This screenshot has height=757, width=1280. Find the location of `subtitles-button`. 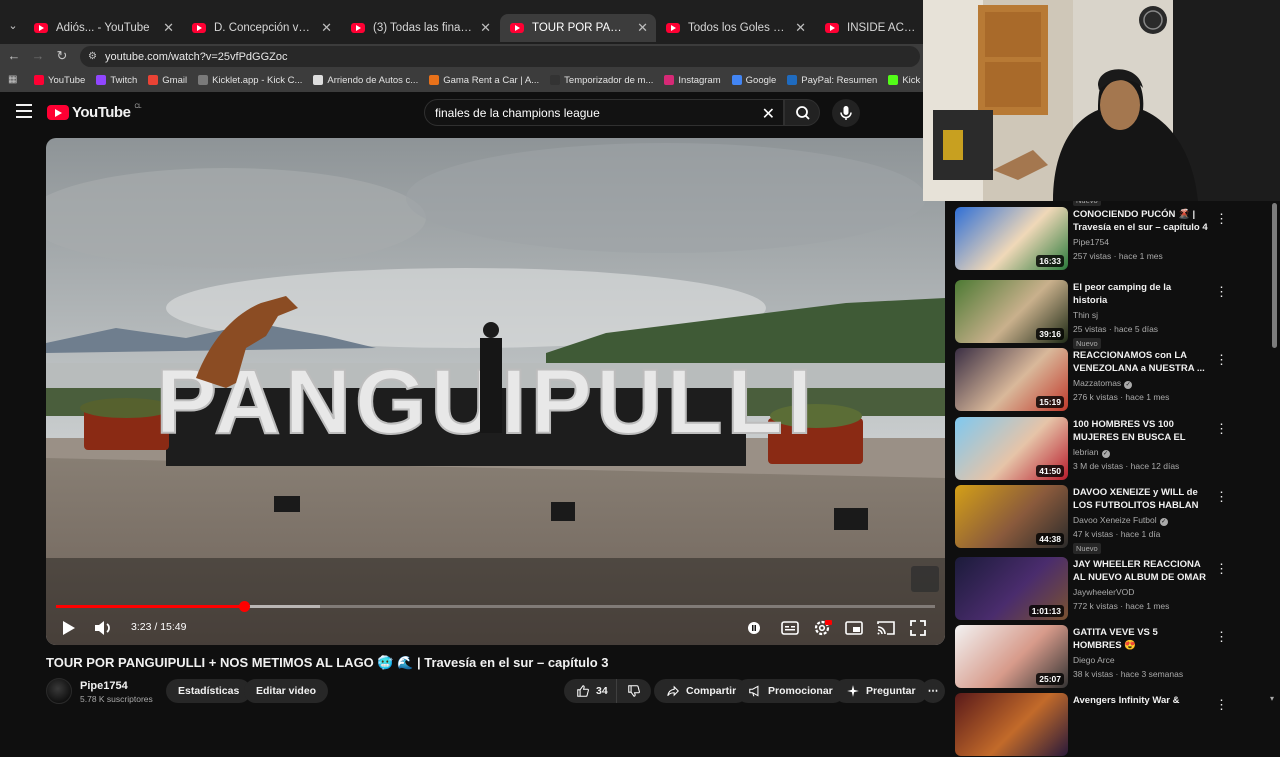

subtitles-button is located at coordinates (790, 628).